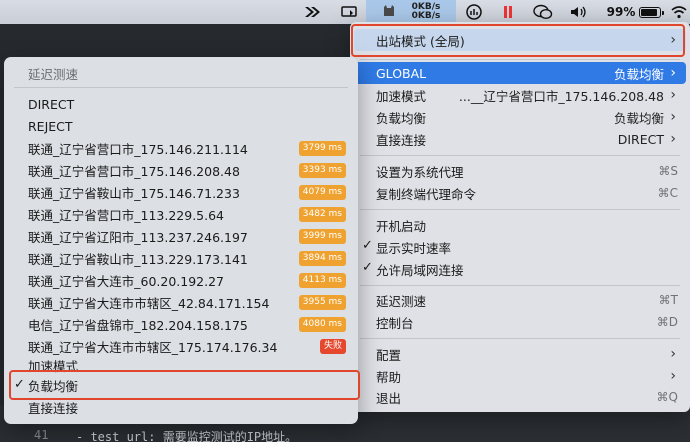  I want to click on menu-item-console: 控制台 ⌘D, so click(520, 322).